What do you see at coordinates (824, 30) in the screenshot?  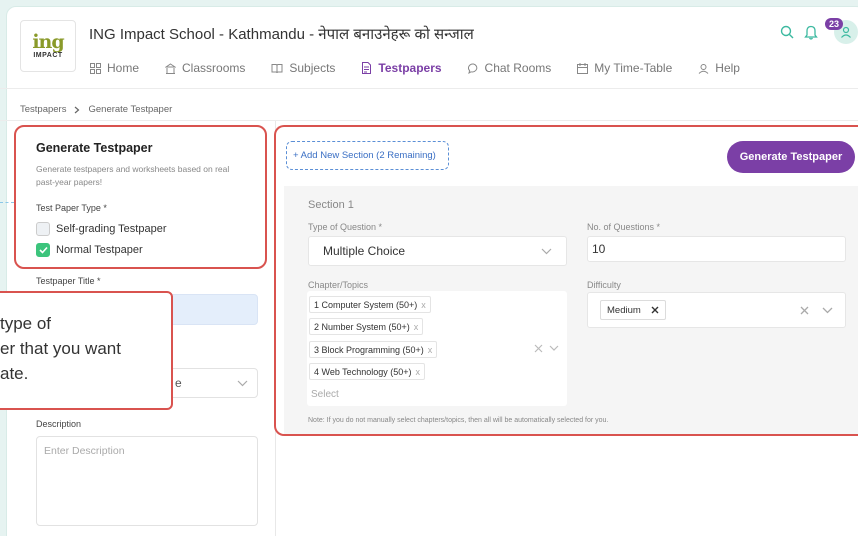 I see `notification-button: 23` at bounding box center [824, 30].